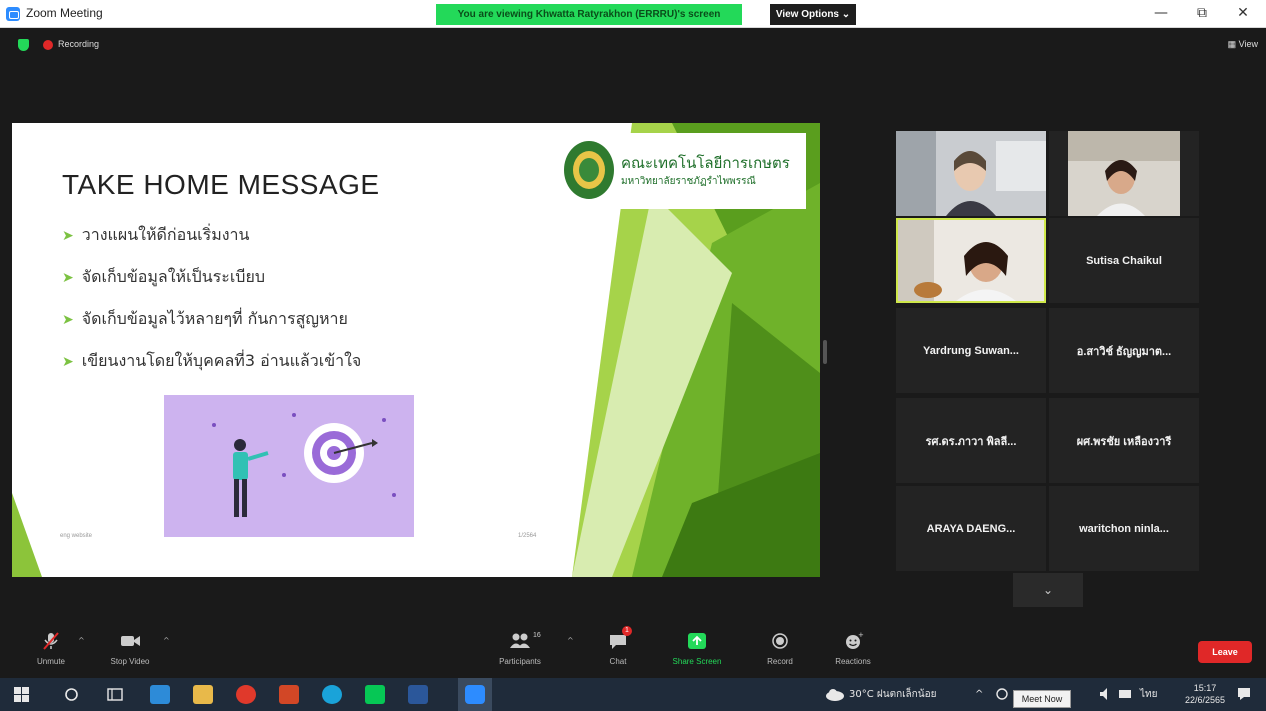  Describe the element at coordinates (21, 694) in the screenshot. I see `windows-start-icon` at that location.